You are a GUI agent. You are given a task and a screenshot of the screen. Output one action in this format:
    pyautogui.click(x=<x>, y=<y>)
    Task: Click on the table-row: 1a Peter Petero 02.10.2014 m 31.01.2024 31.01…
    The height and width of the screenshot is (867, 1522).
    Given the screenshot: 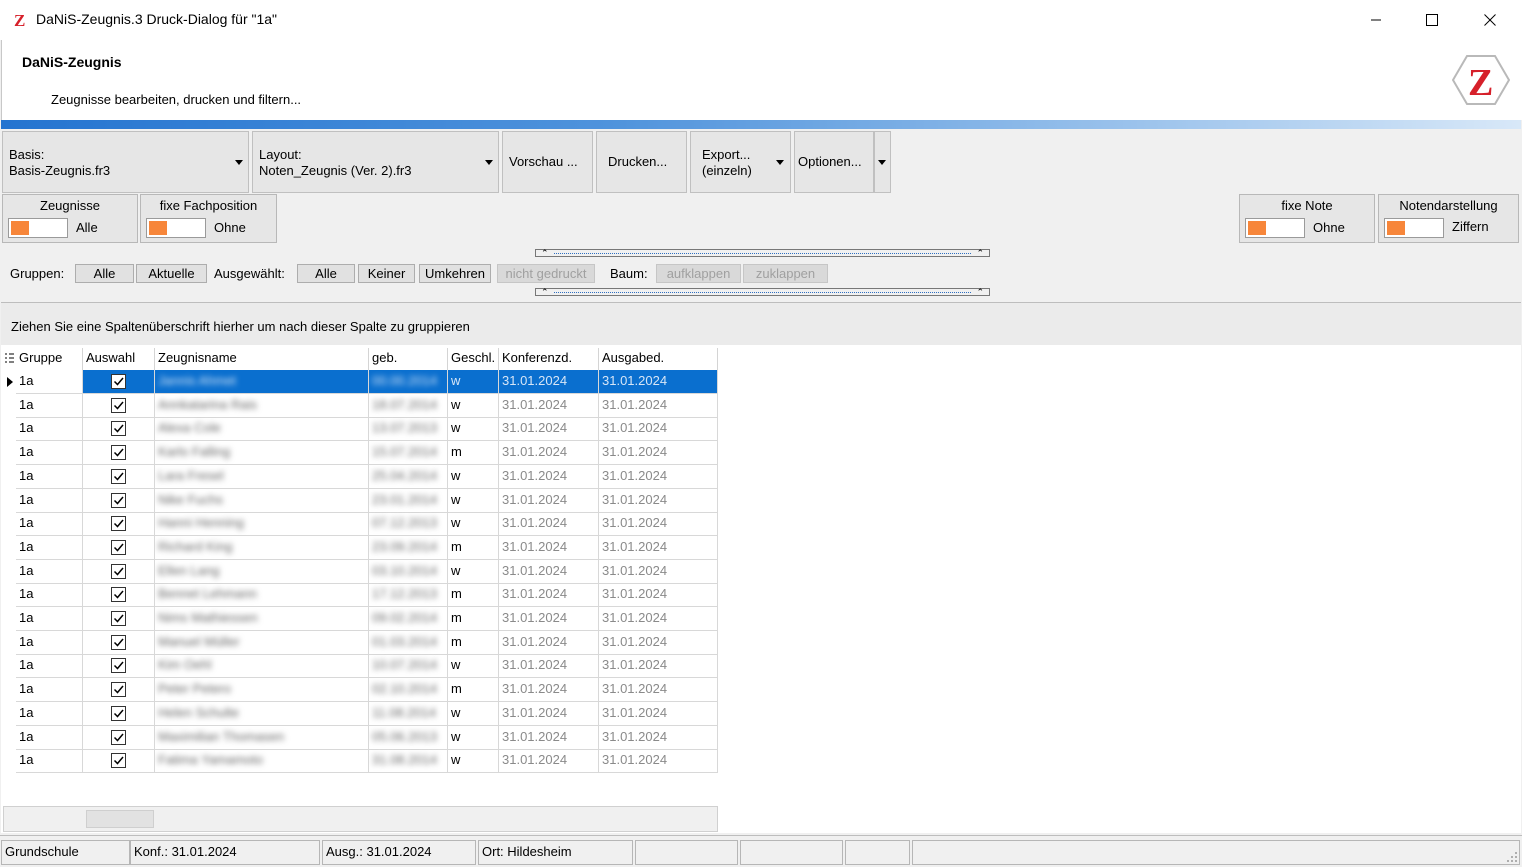 What is the action you would take?
    pyautogui.click(x=367, y=690)
    